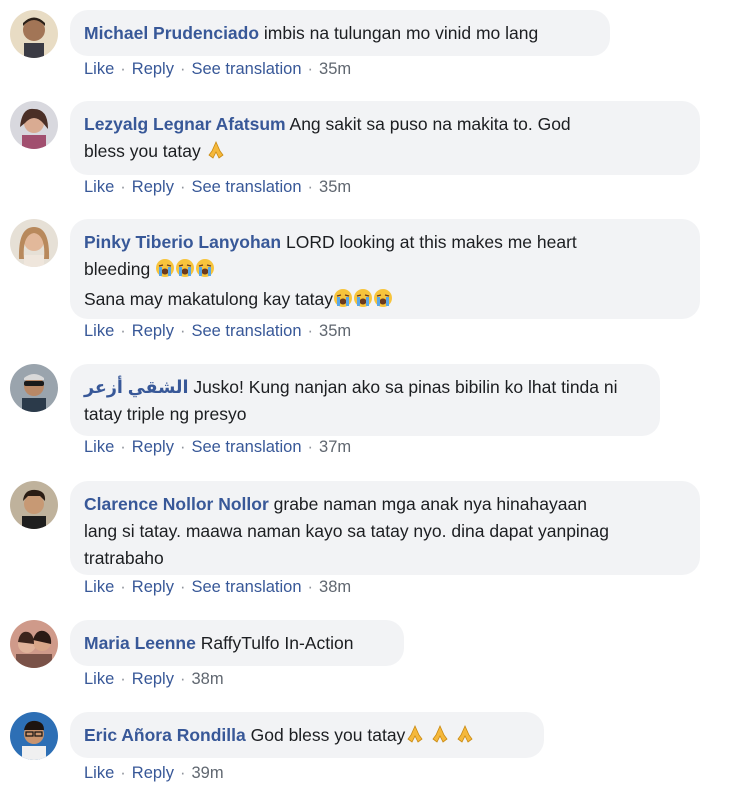 This screenshot has width=750, height=801. I want to click on comment-time: 39m, so click(207, 773).